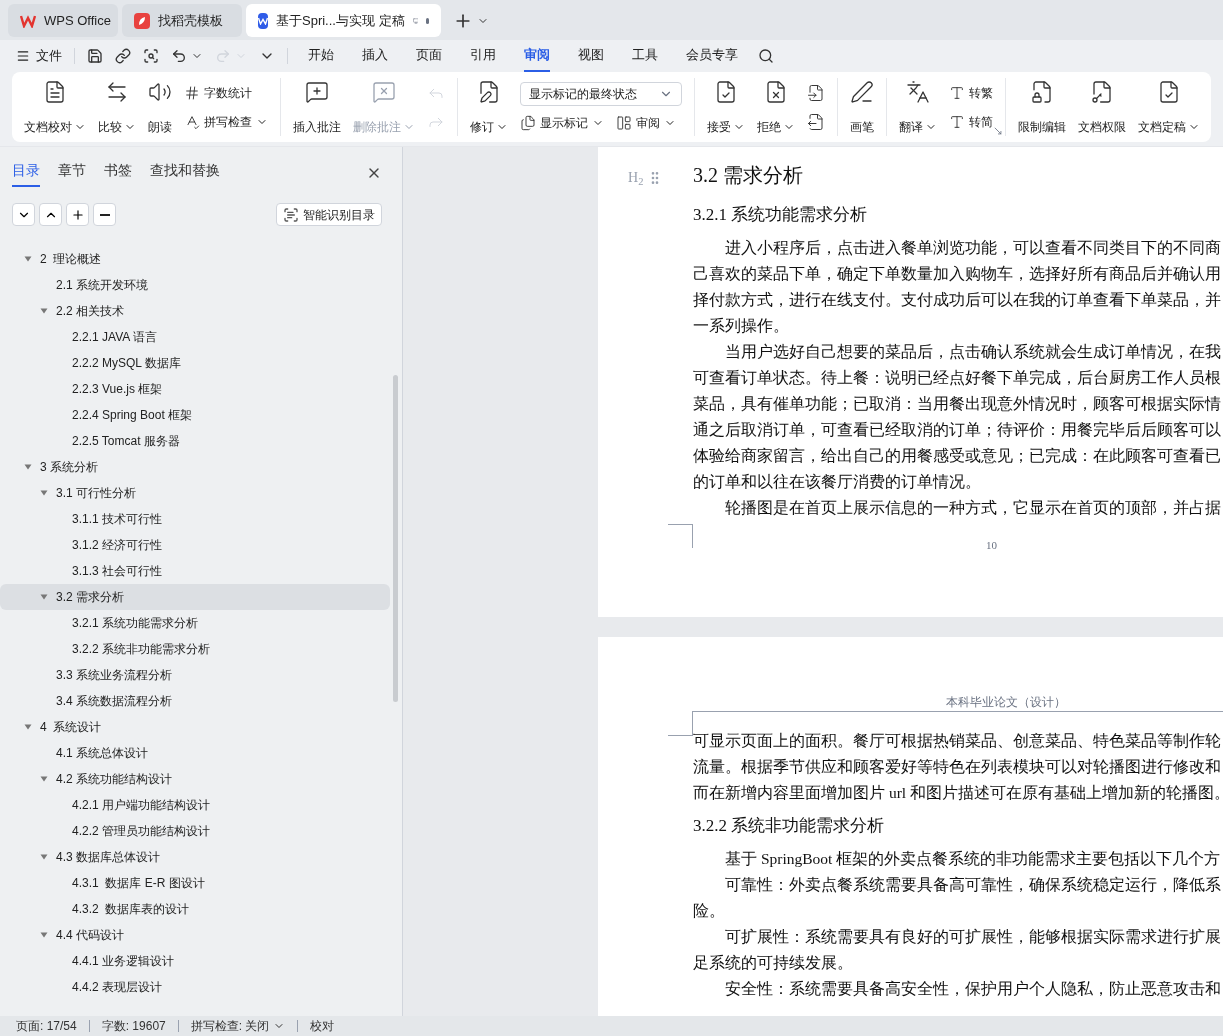 The width and height of the screenshot is (1223, 1036). Describe the element at coordinates (726, 107) in the screenshot. I see `ribbon-button: 接受` at that location.